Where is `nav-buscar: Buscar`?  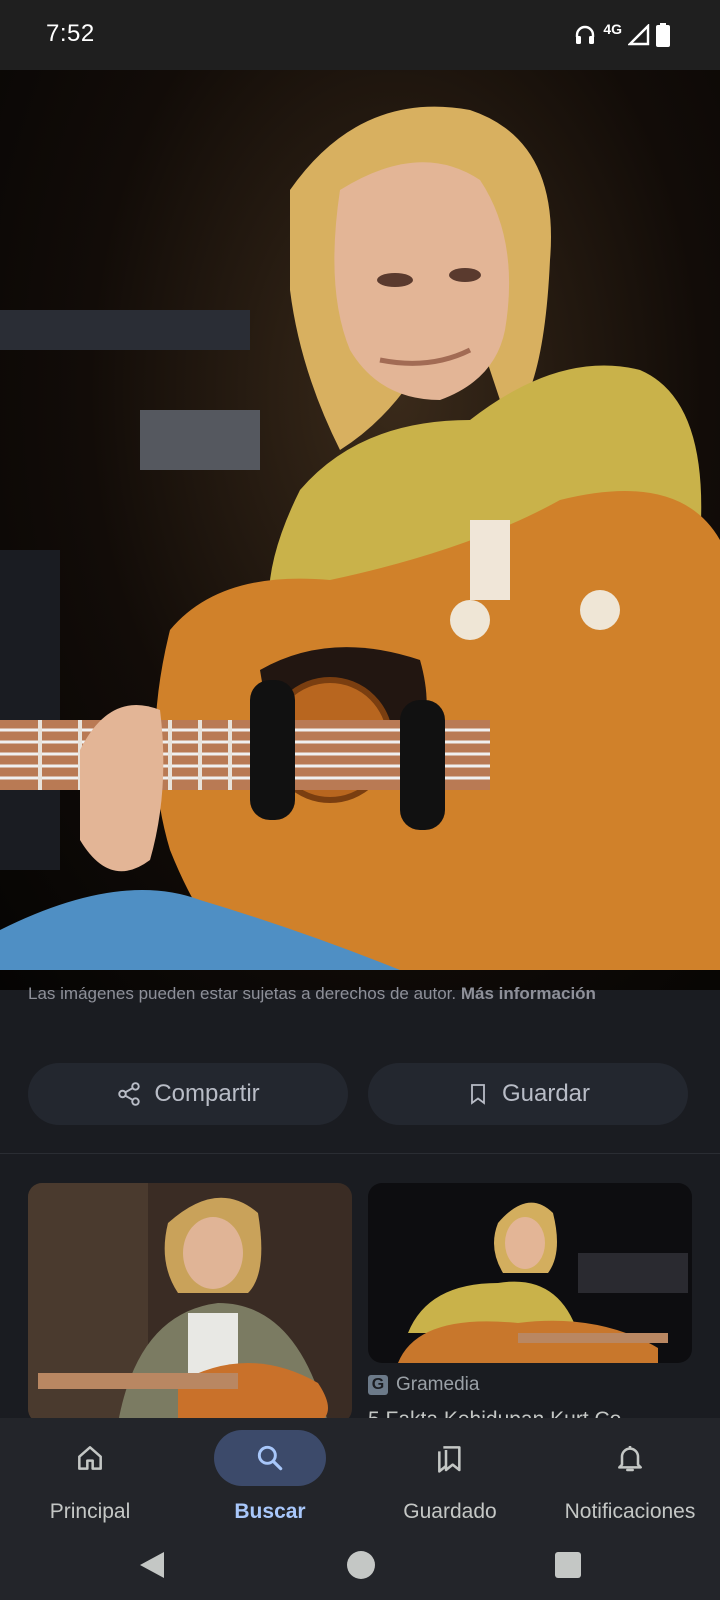
nav-buscar: Buscar is located at coordinates (270, 1475).